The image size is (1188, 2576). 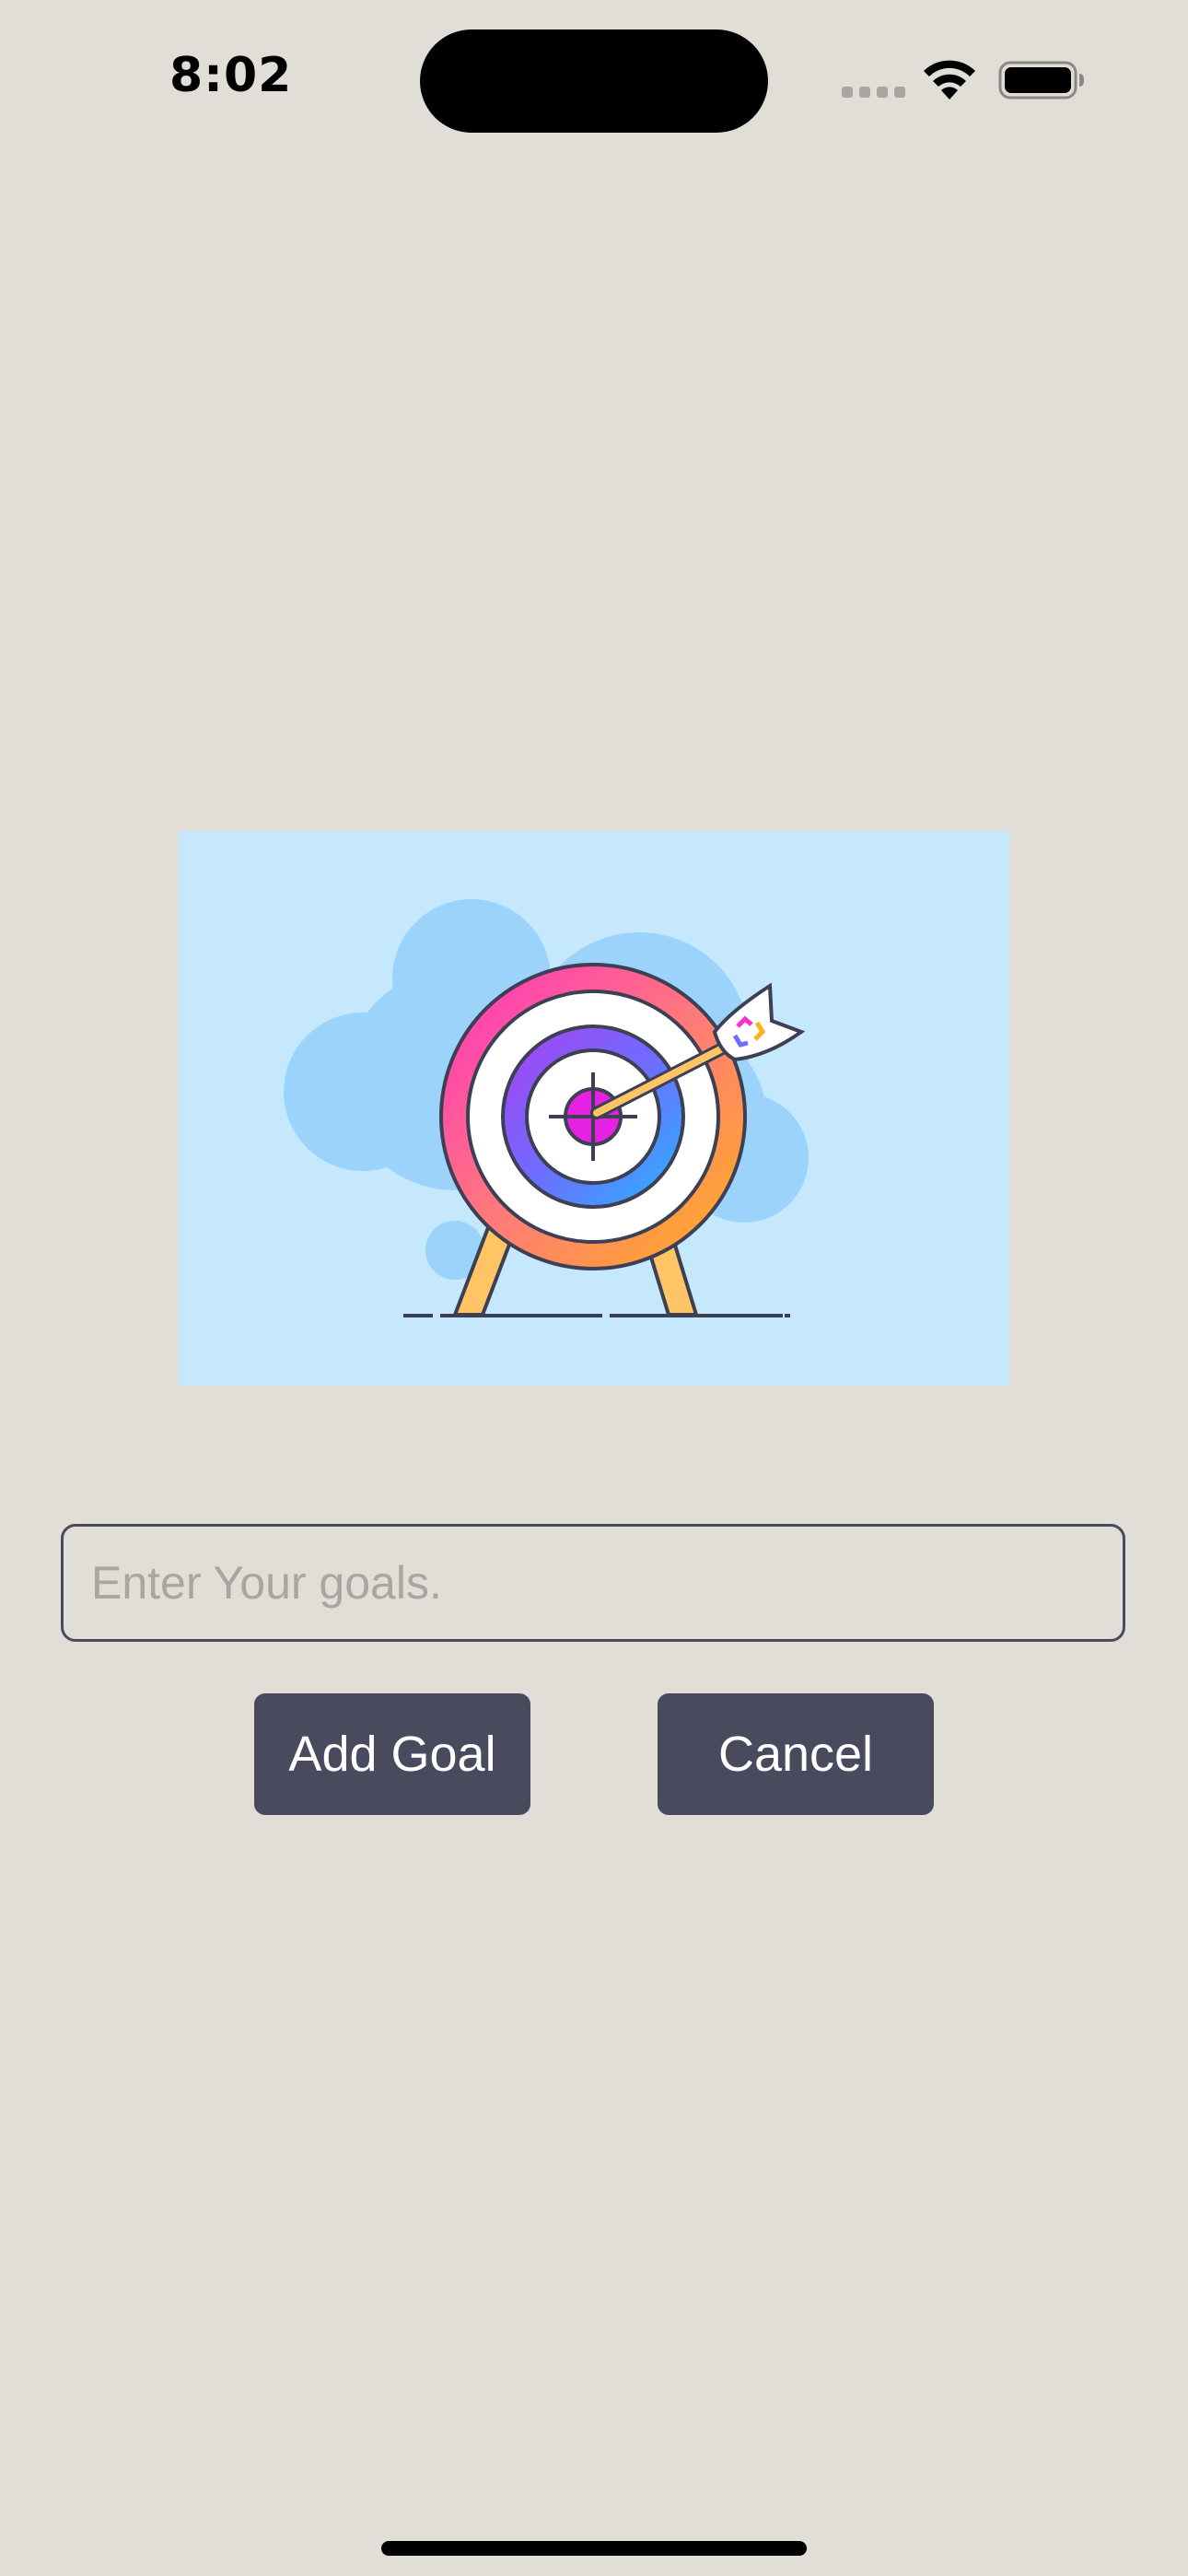 I want to click on signal-dots-icon, so click(x=873, y=92).